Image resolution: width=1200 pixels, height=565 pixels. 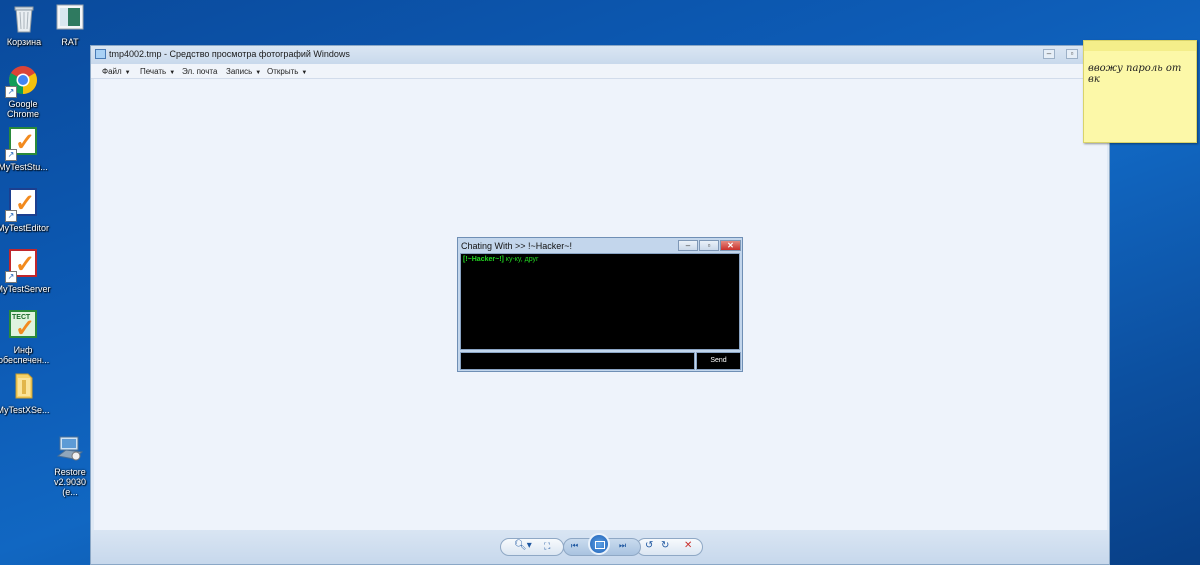 I want to click on desktop-icon-label: MyTestEditor, so click(x=24, y=228).